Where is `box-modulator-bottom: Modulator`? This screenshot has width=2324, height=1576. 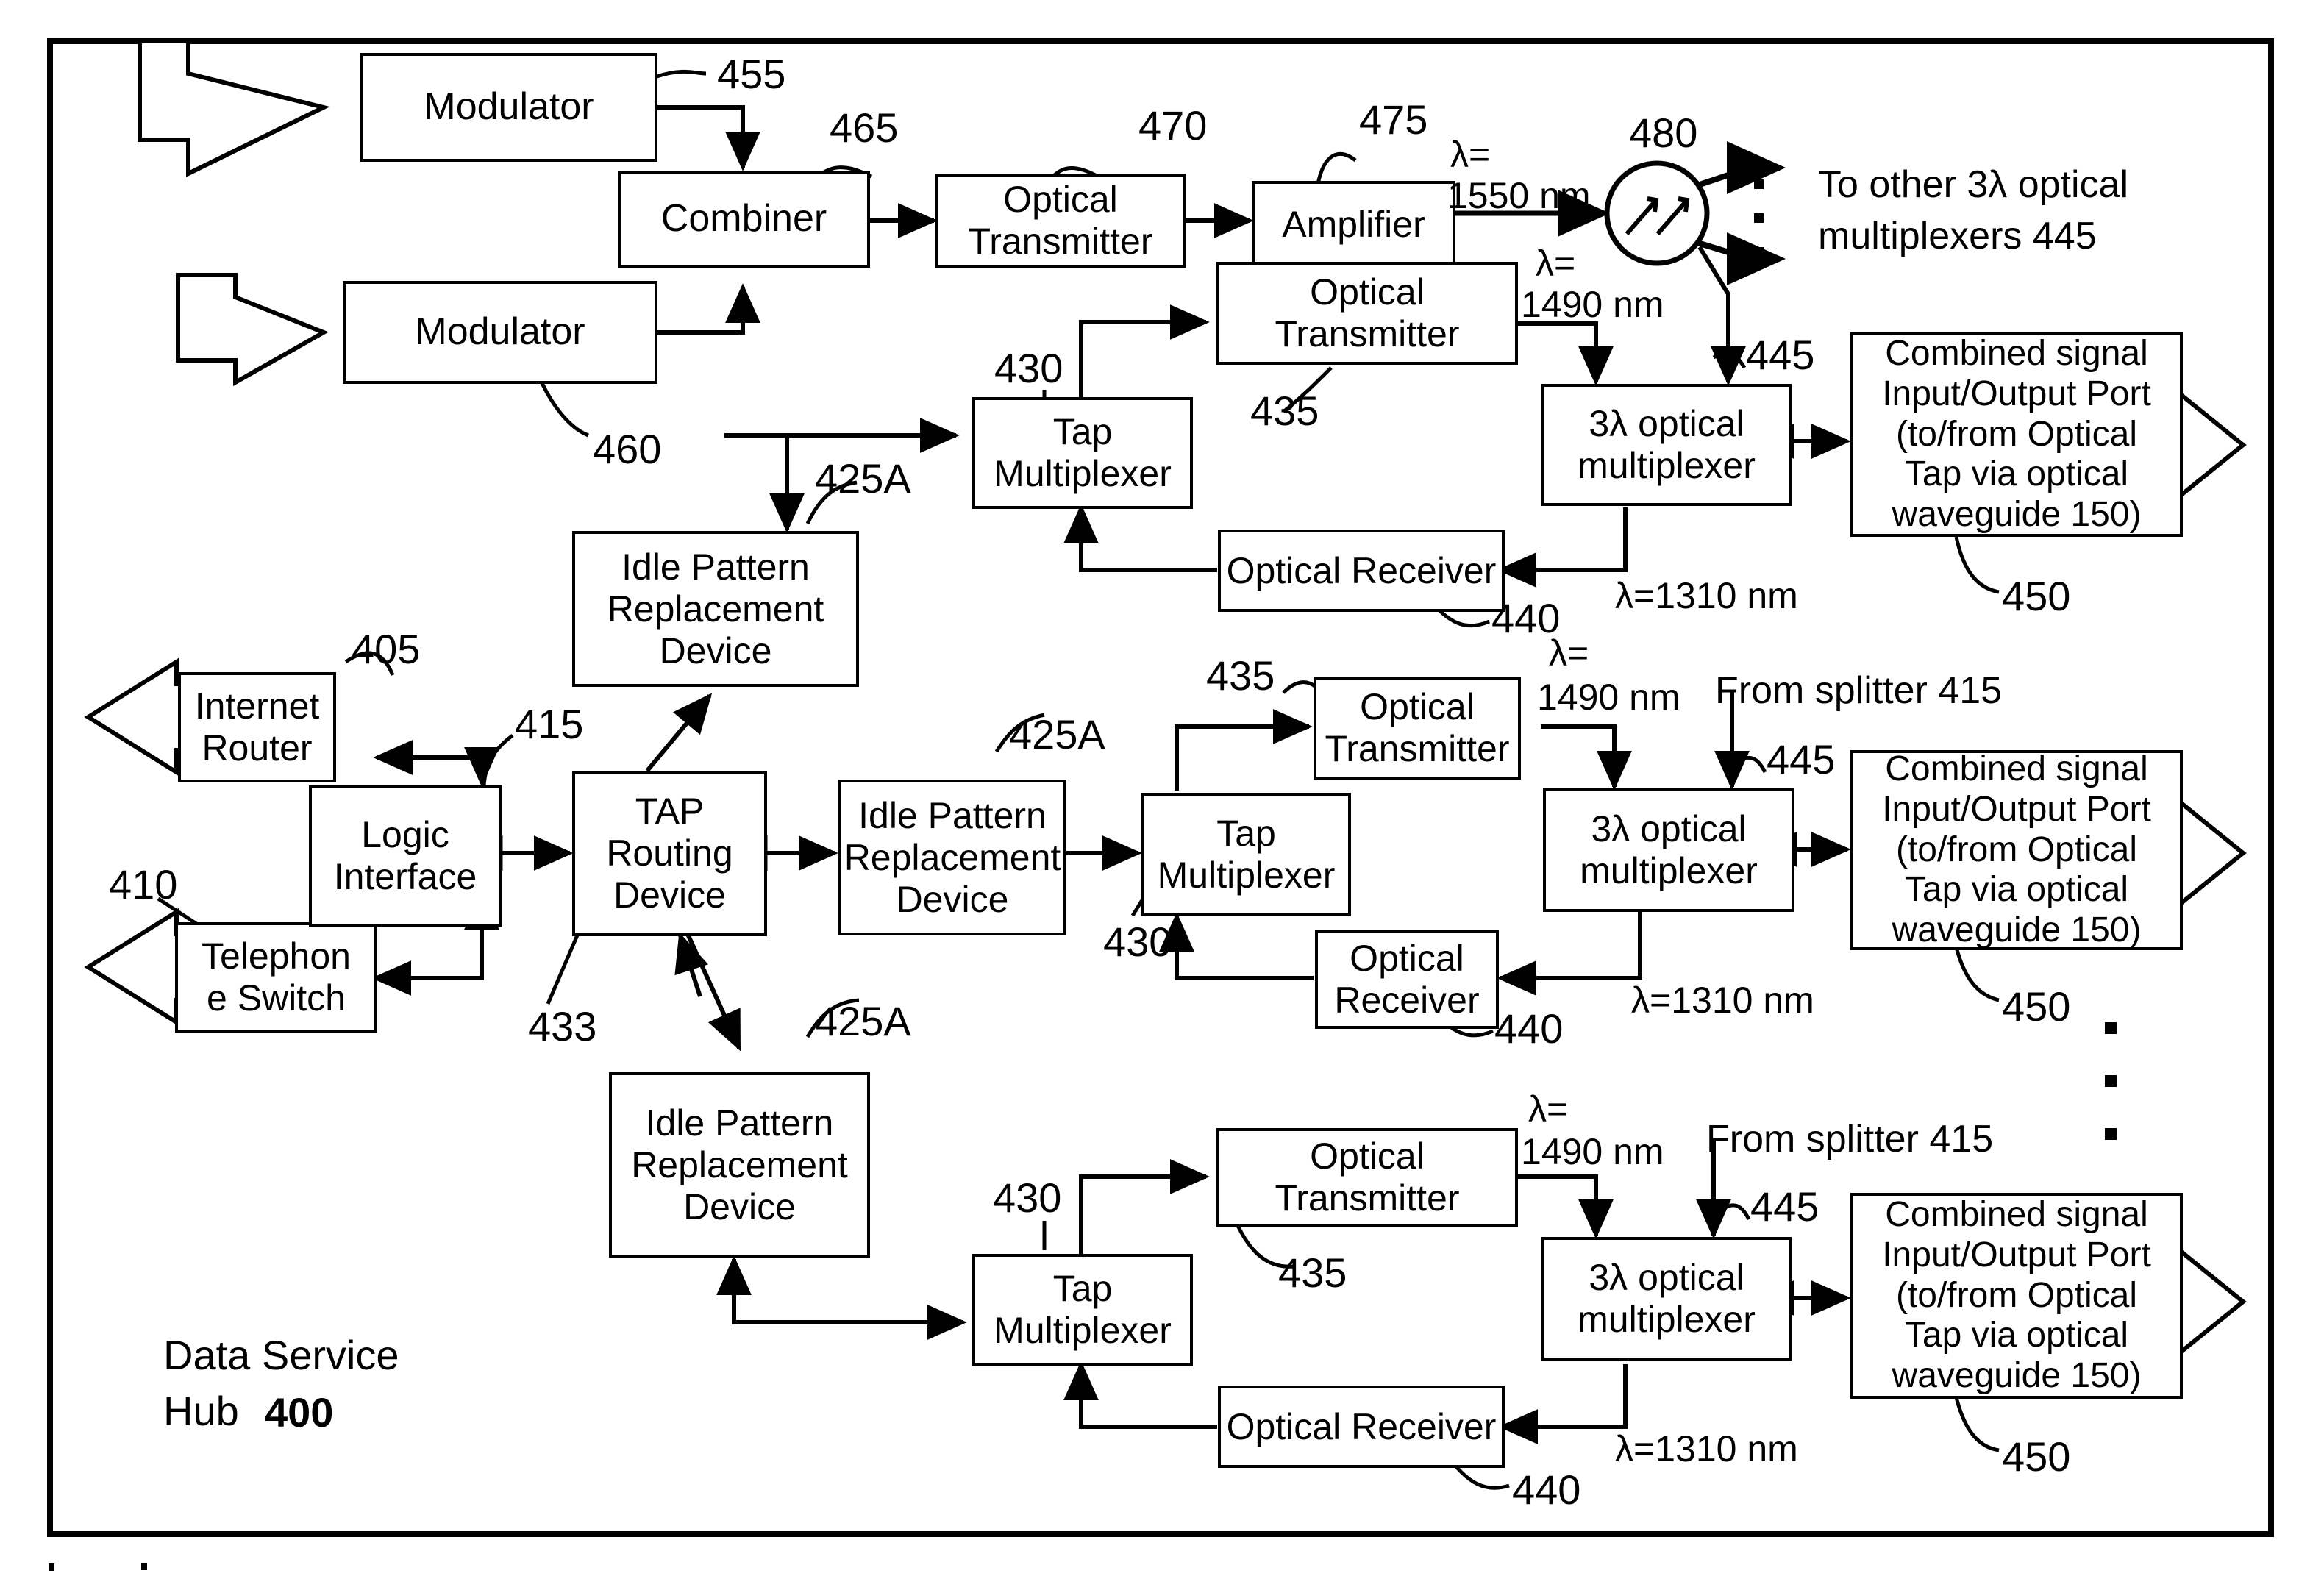
box-modulator-bottom: Modulator is located at coordinates (500, 332).